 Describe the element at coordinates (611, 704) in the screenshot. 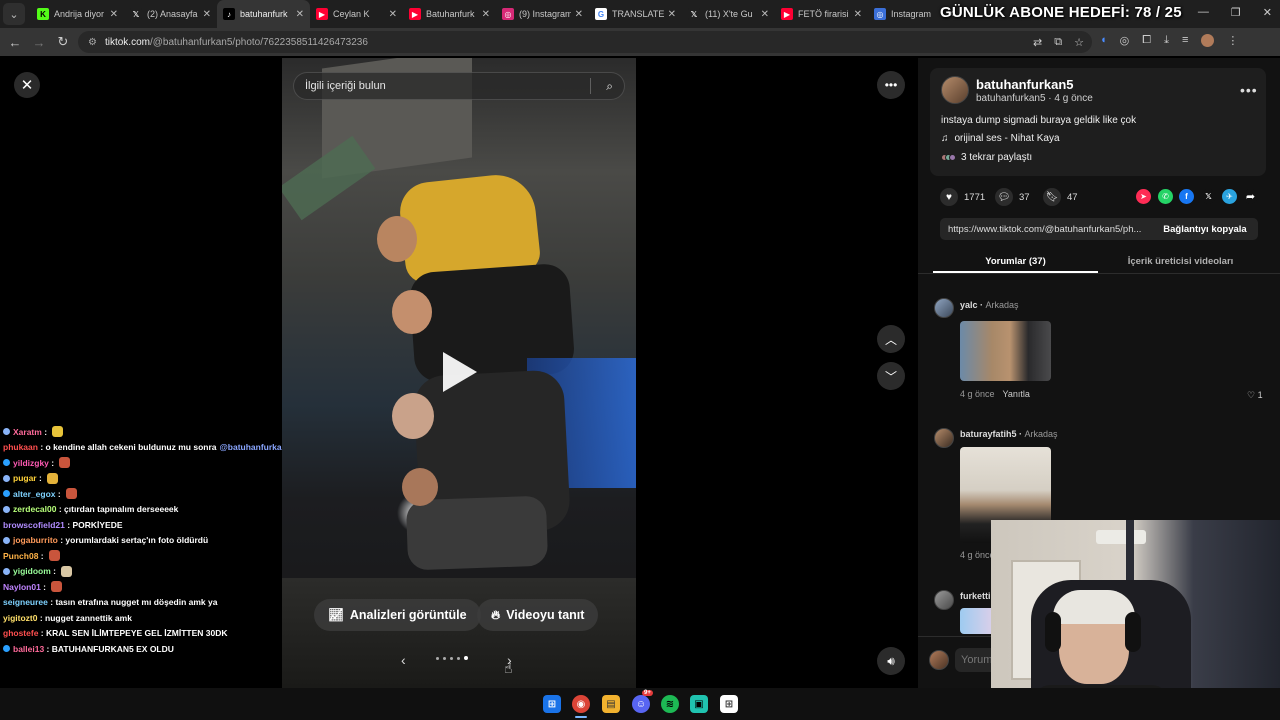

I see `files-icon: ▤` at that location.